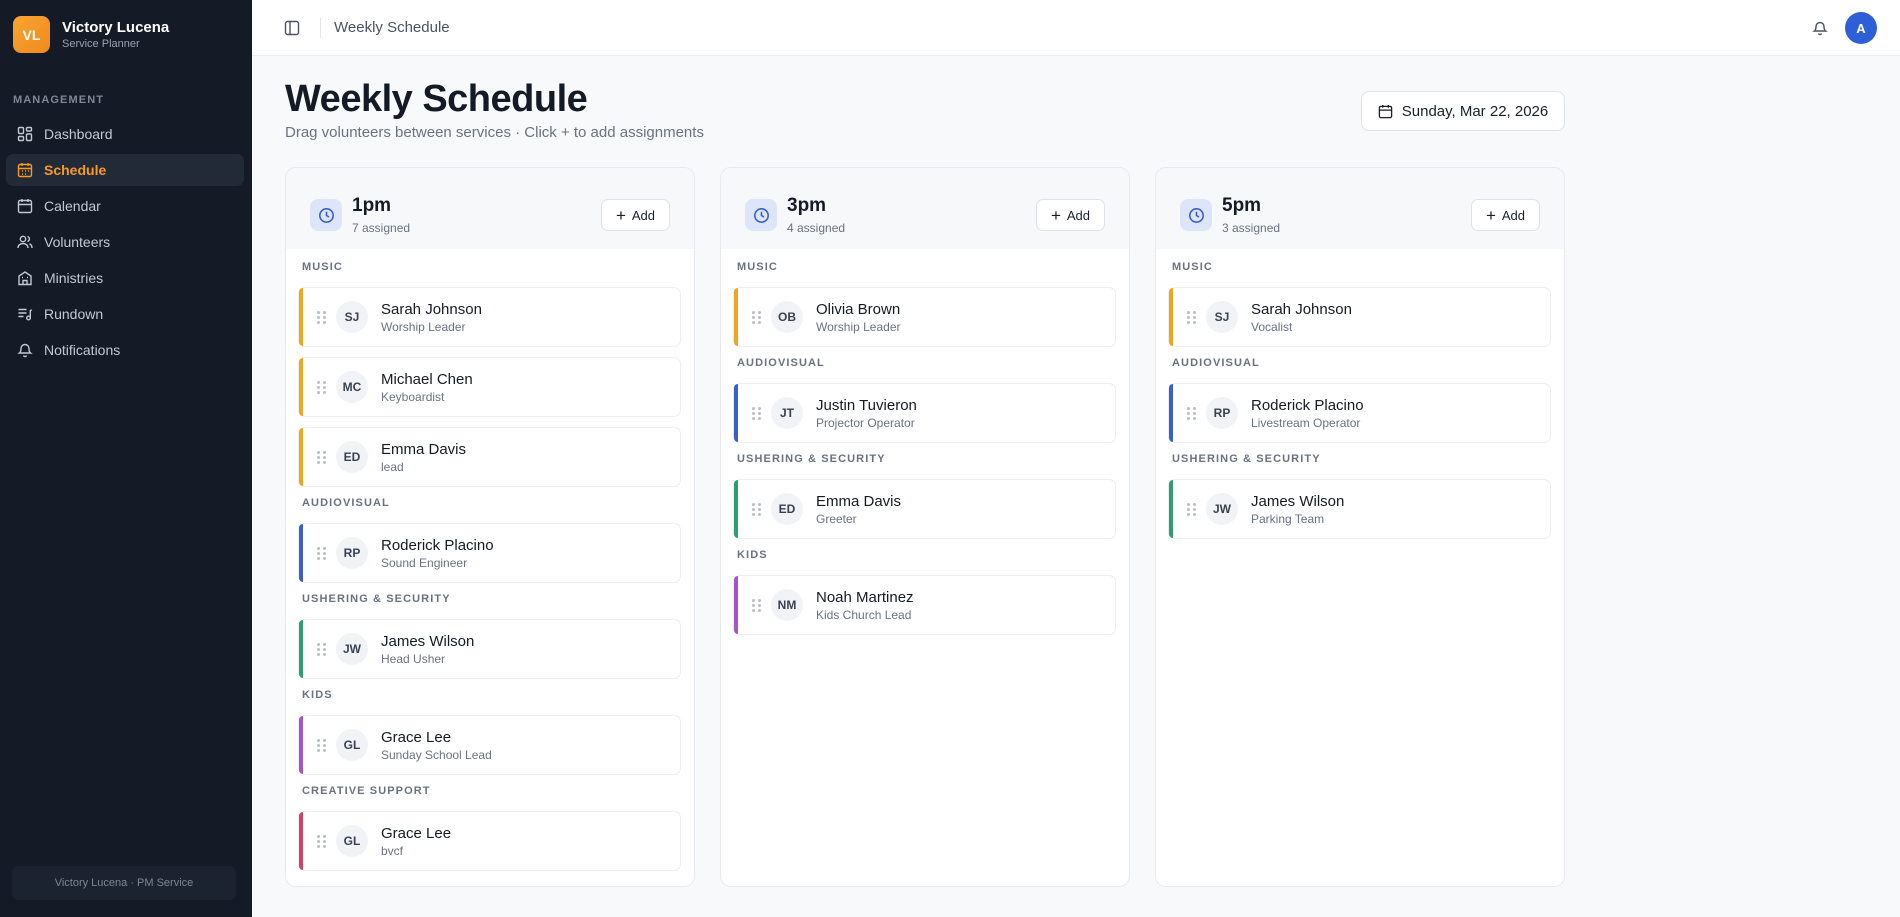  Describe the element at coordinates (1222, 317) in the screenshot. I see `volunteer-avatar: SJ` at that location.